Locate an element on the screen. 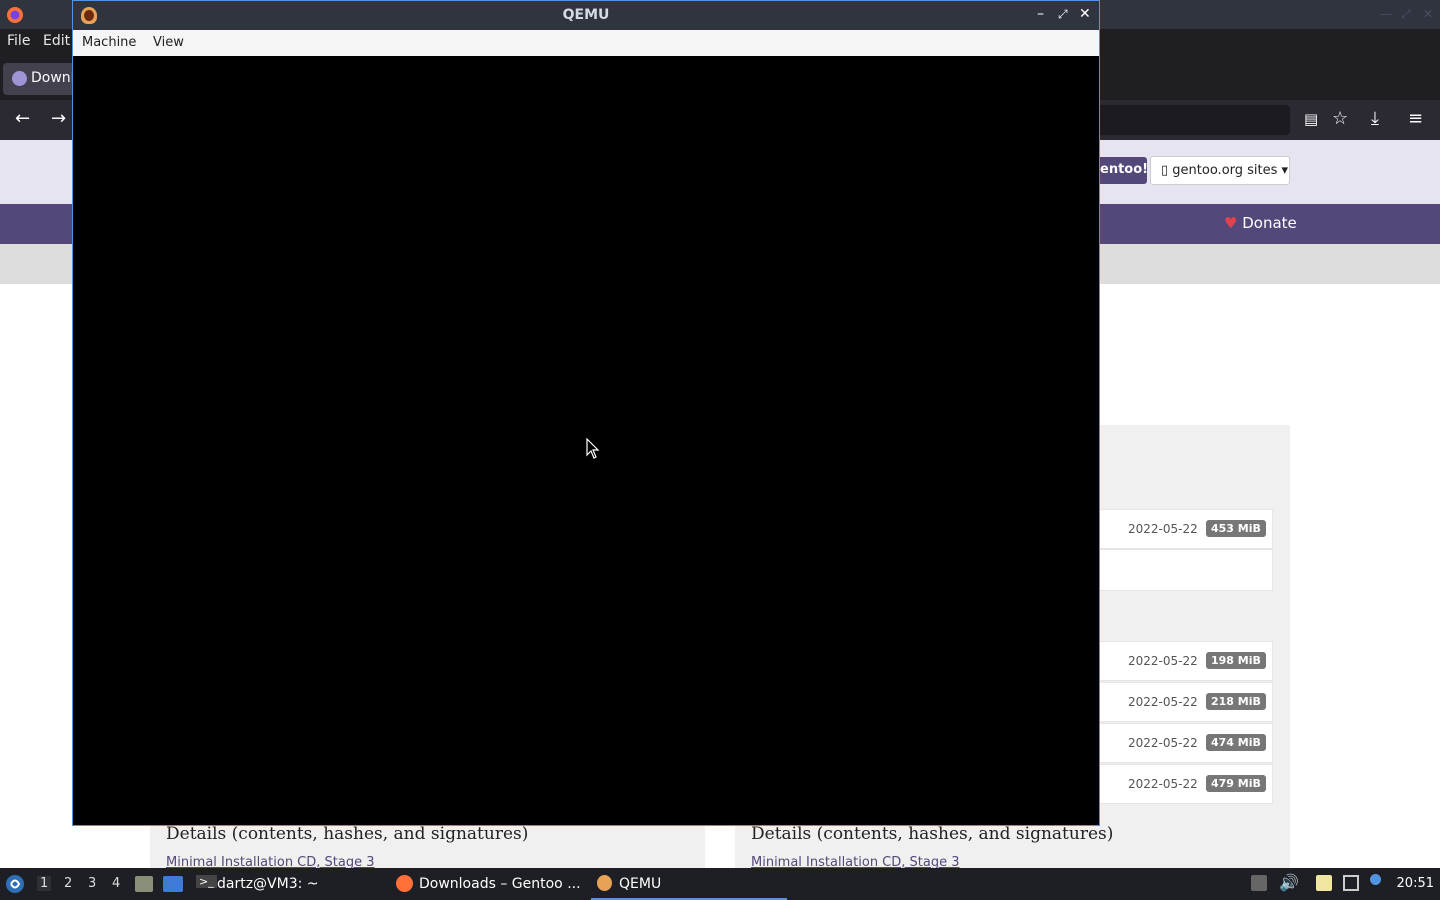 The height and width of the screenshot is (900, 1440). minimize-icon: – is located at coordinates (1040, 14).